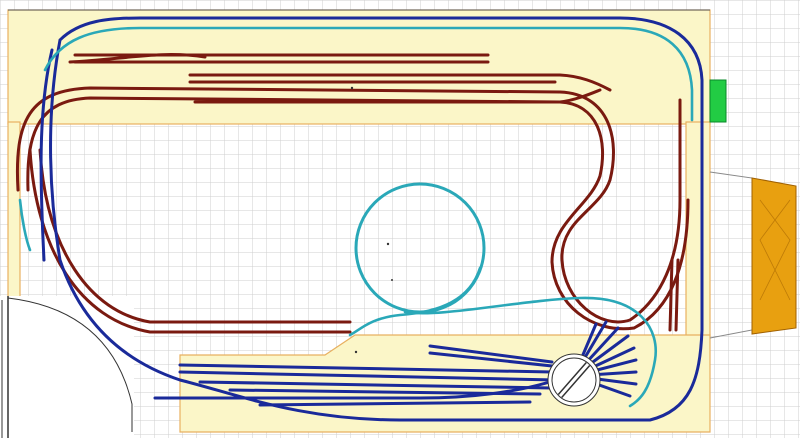 The width and height of the screenshot is (800, 438). Describe the element at coordinates (718, 101) in the screenshot. I see `control-panel-icon` at that location.